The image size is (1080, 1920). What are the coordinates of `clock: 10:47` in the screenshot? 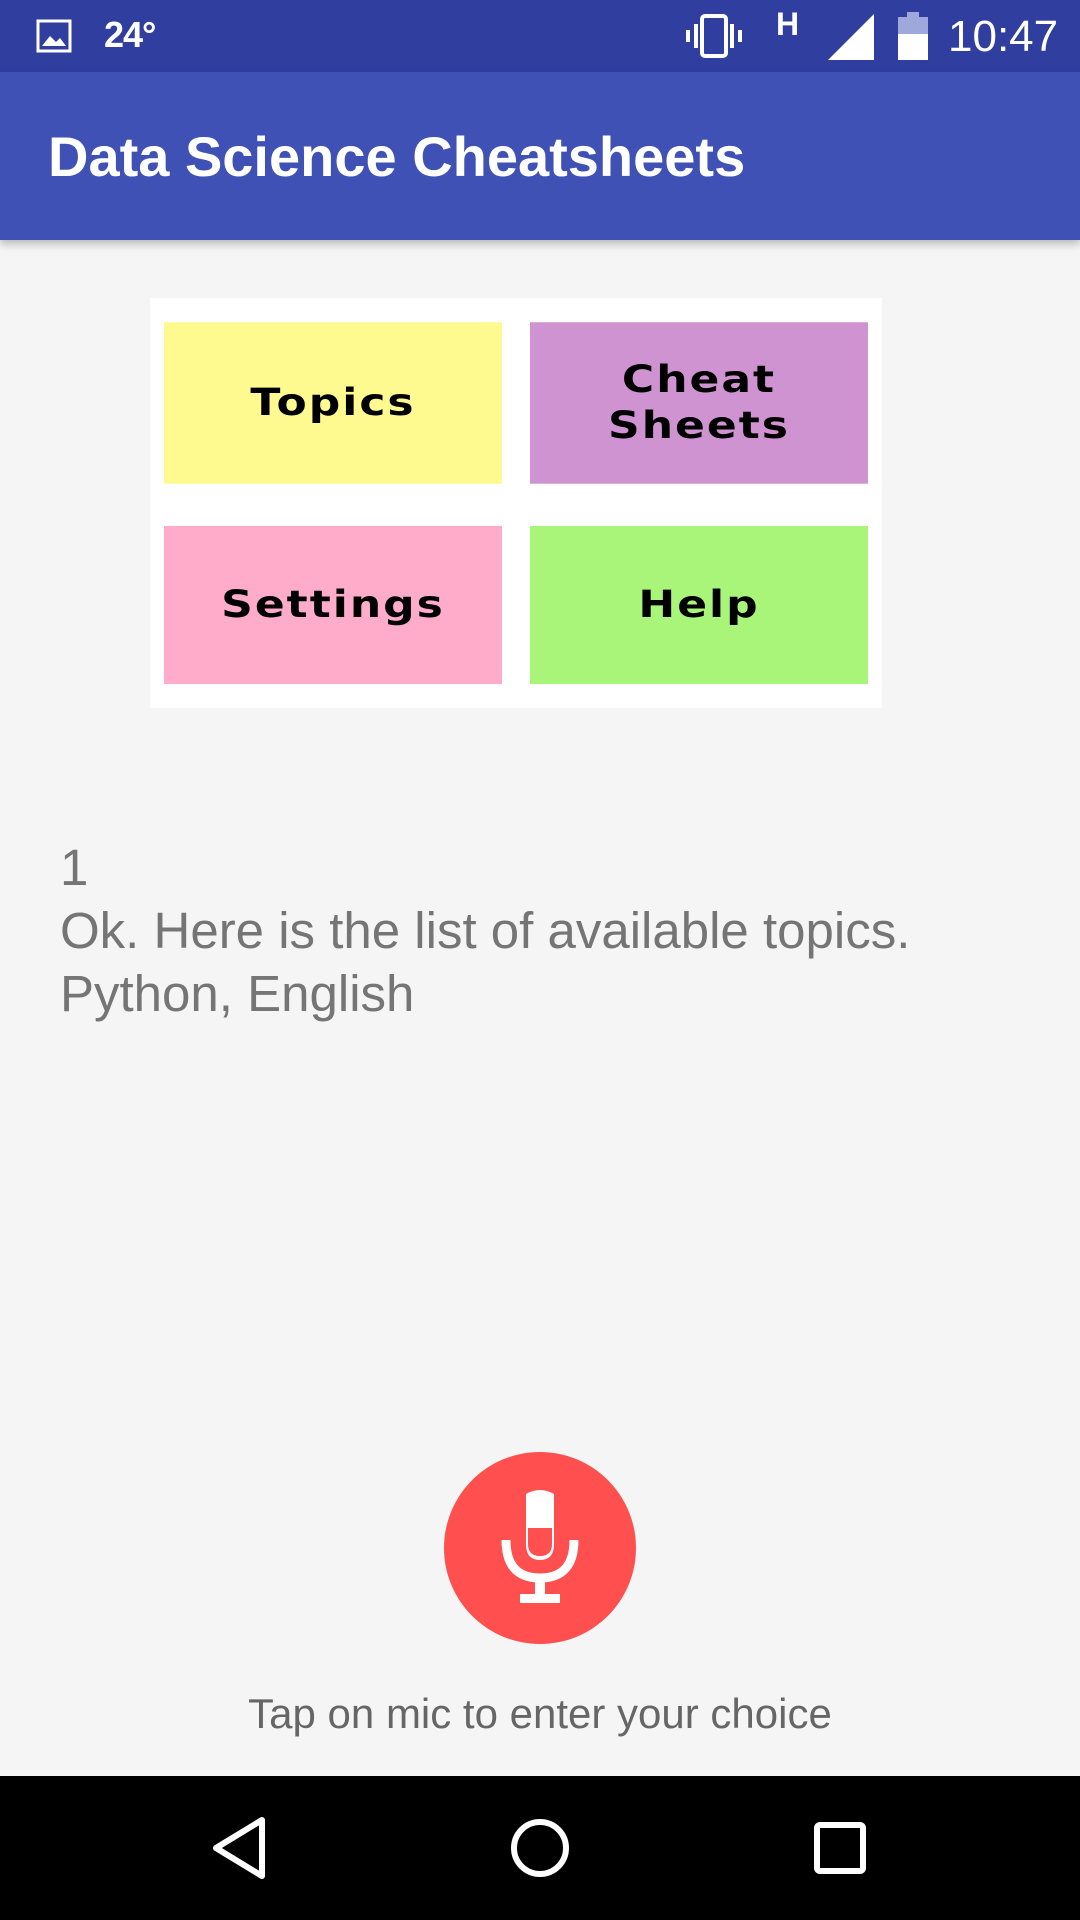 It's located at (1003, 36).